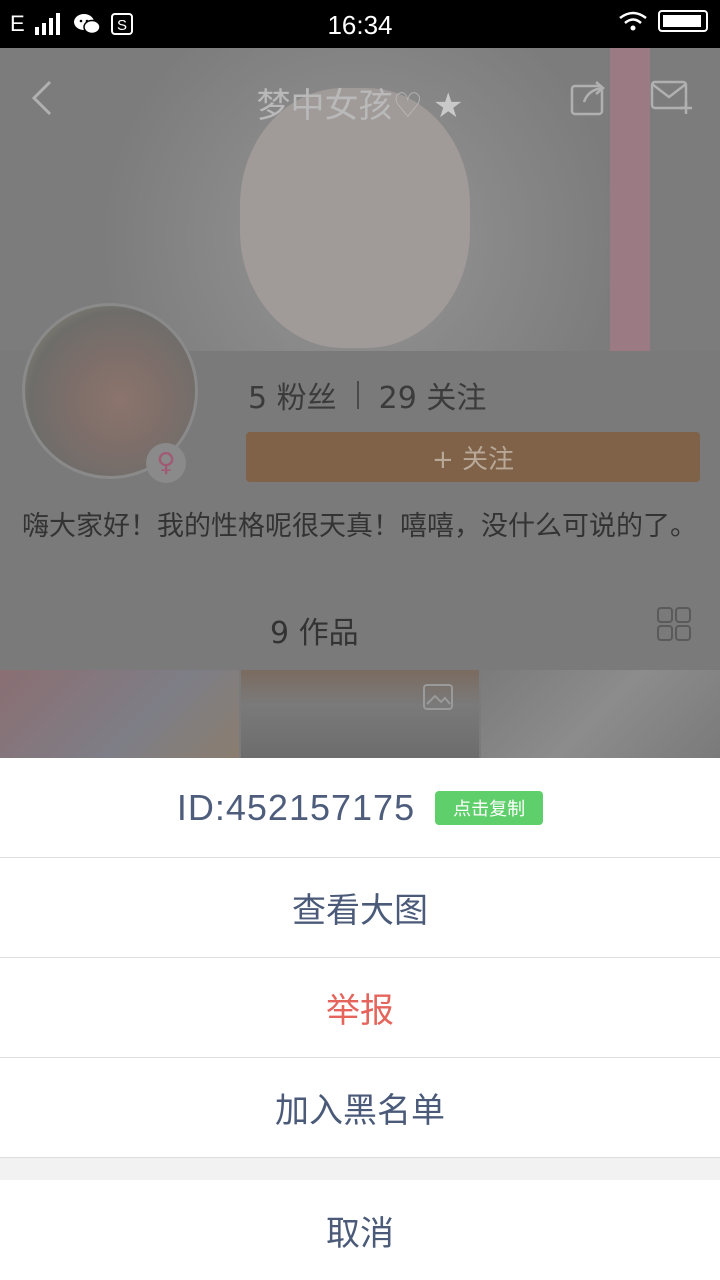  I want to click on status-bar: E S 16:34, so click(360, 24).